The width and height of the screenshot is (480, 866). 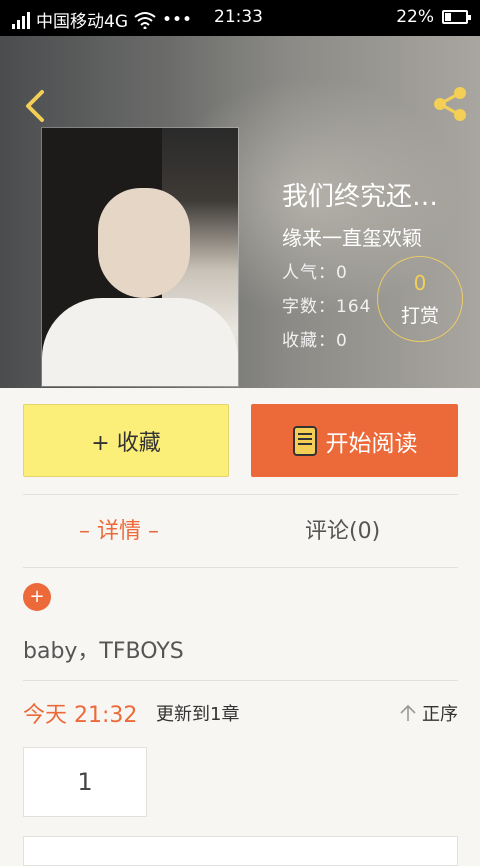 What do you see at coordinates (342, 273) in the screenshot?
I see `popularity-value: 0` at bounding box center [342, 273].